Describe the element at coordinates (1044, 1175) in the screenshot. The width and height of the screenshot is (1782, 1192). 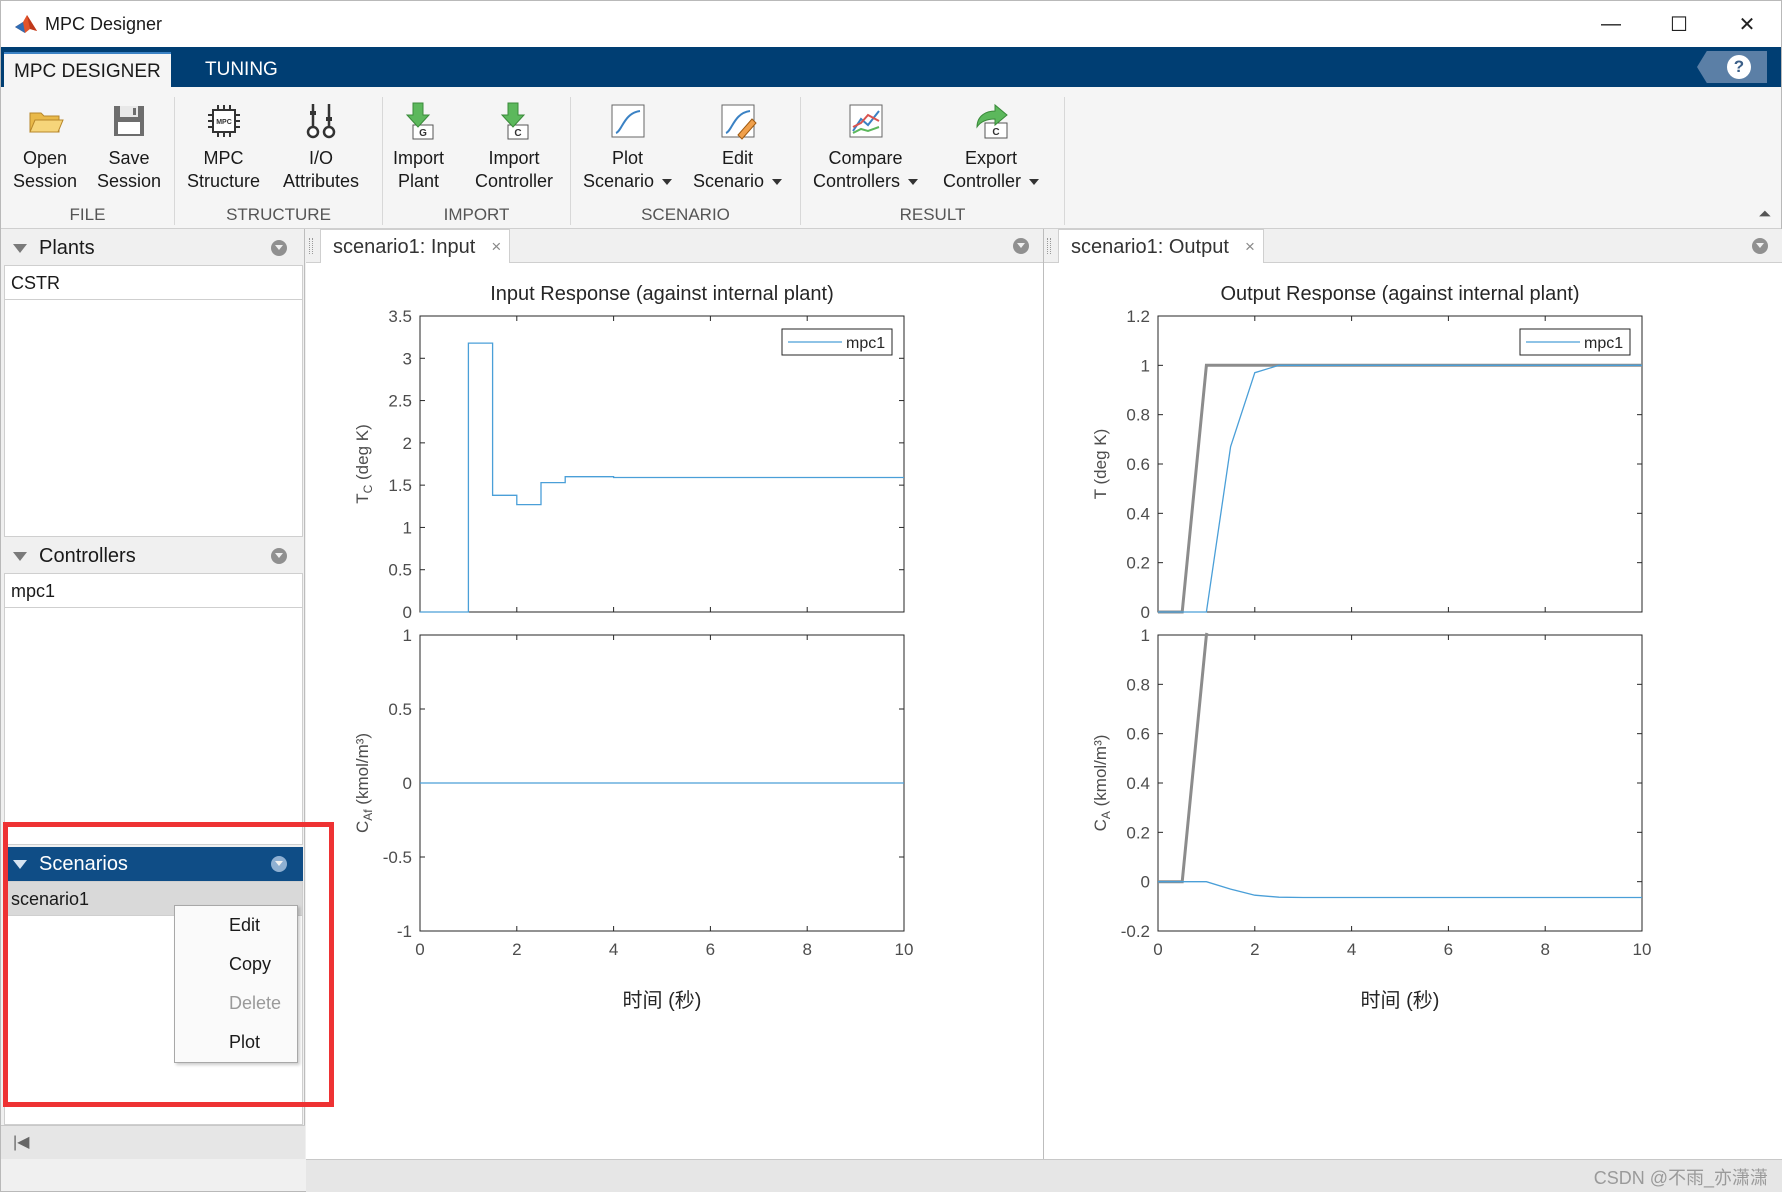
I see `status-bar: CSDN @不雨_亦潇潇` at that location.